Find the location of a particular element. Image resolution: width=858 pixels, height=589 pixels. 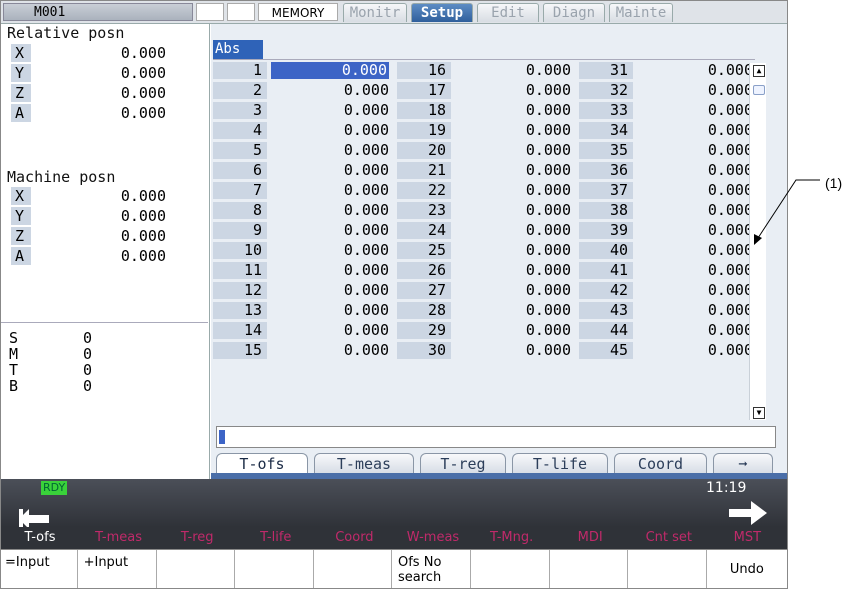

offset-number: 6 is located at coordinates (240, 170).